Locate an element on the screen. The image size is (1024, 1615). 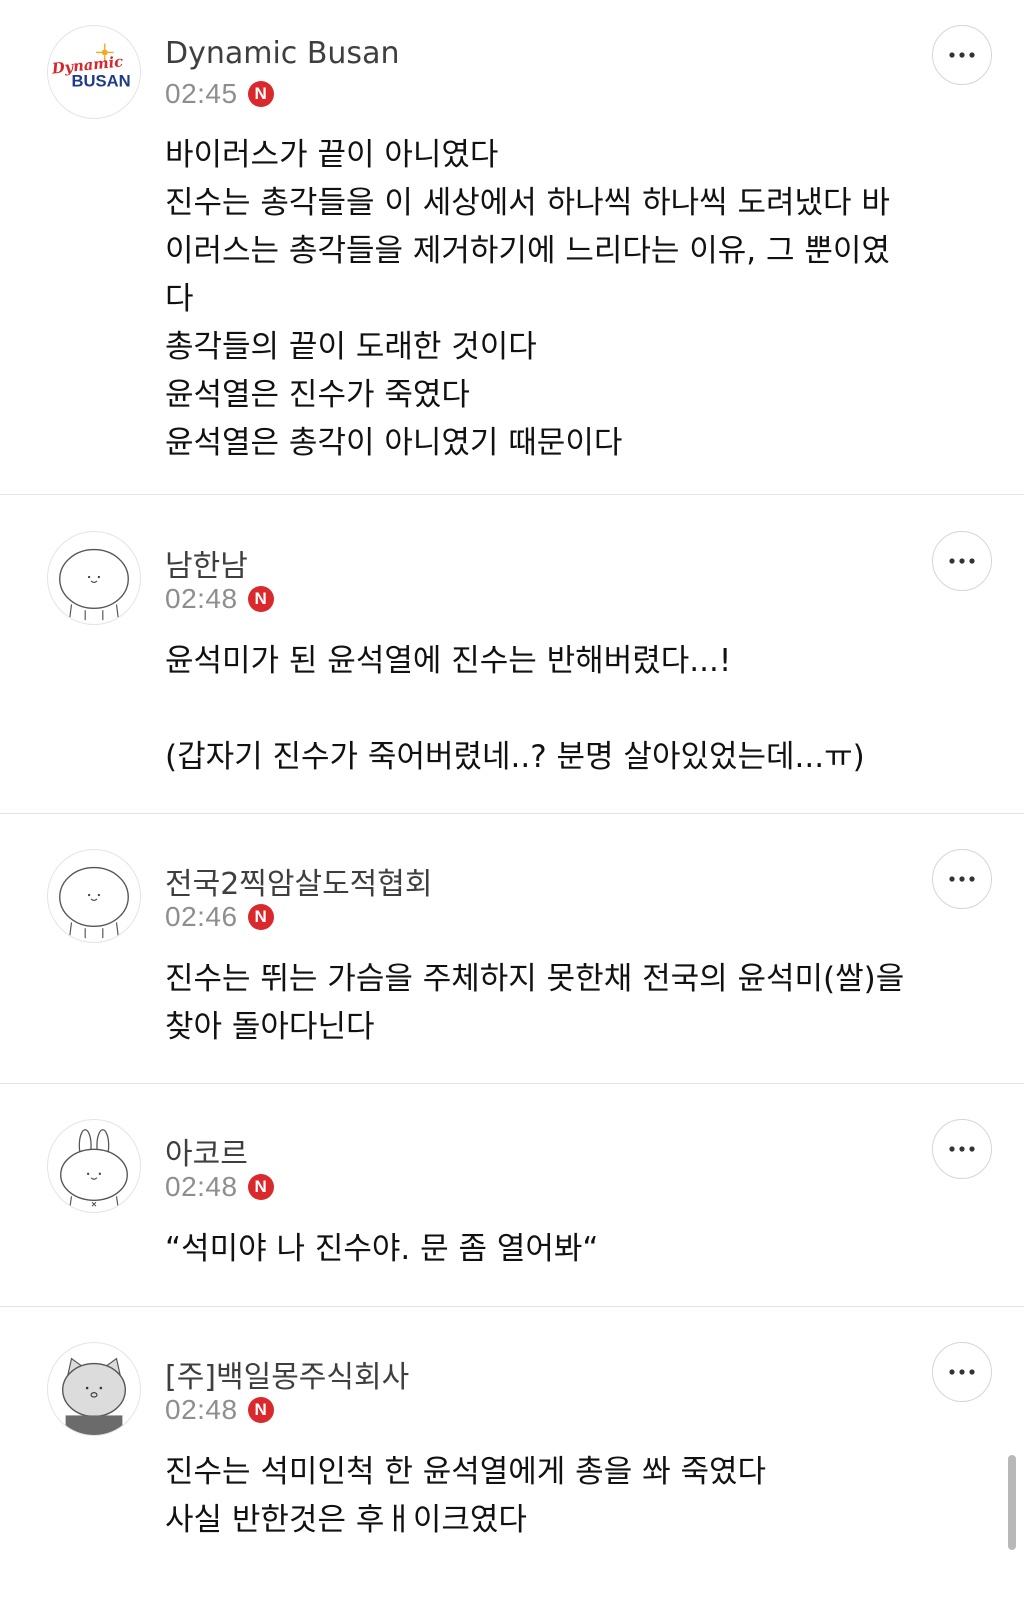
comment-text: 진수는 뛰는 가슴을 주체하지 못한채 전국의 윤석미(쌀)을 찾아 돌아다닌다 is located at coordinates (570, 1003).